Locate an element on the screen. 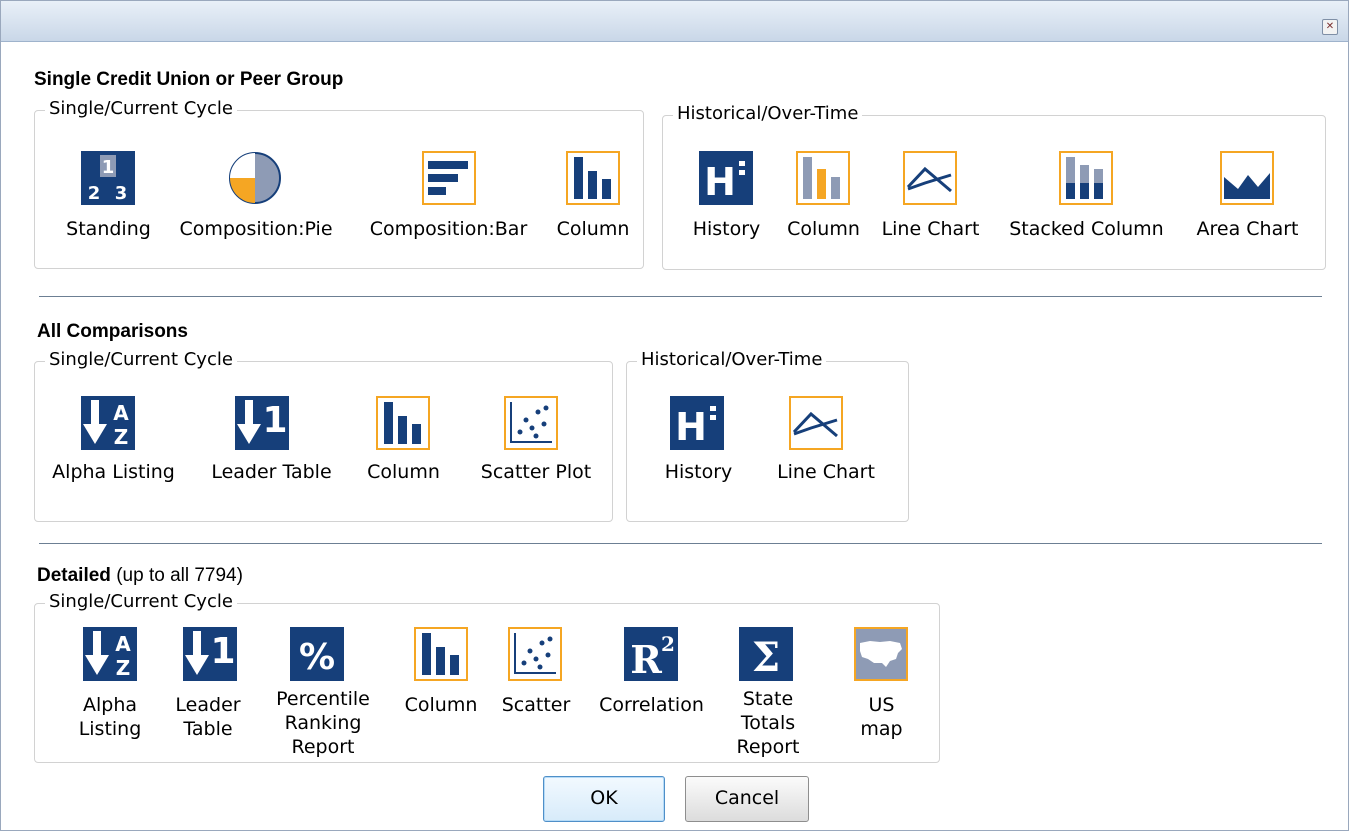 The height and width of the screenshot is (831, 1349). option-column-detailed: Column is located at coordinates (441, 677).